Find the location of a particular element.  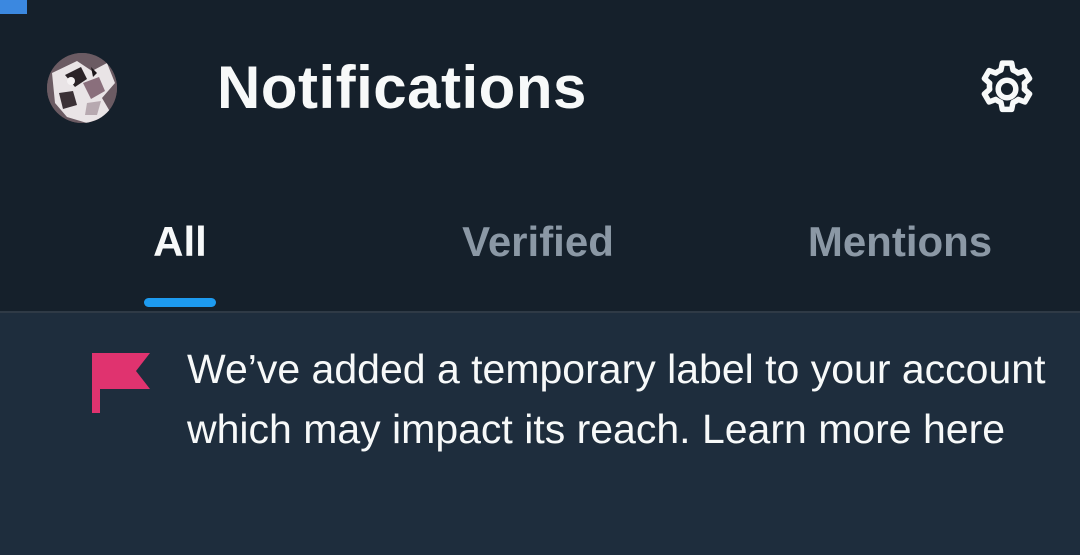

avatar-image is located at coordinates (82, 88).